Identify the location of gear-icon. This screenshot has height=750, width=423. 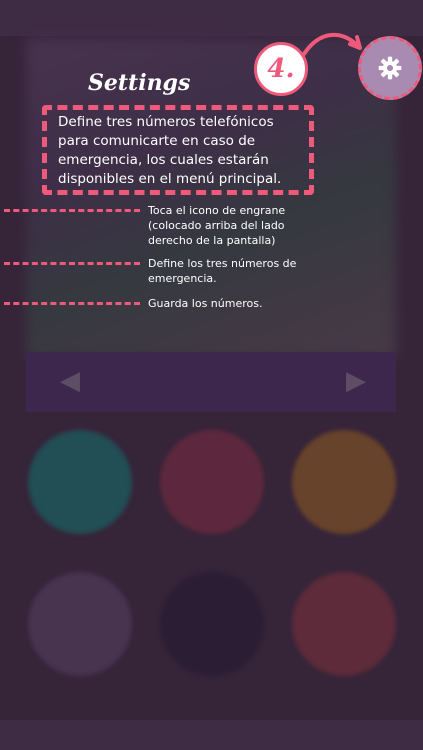
(390, 68).